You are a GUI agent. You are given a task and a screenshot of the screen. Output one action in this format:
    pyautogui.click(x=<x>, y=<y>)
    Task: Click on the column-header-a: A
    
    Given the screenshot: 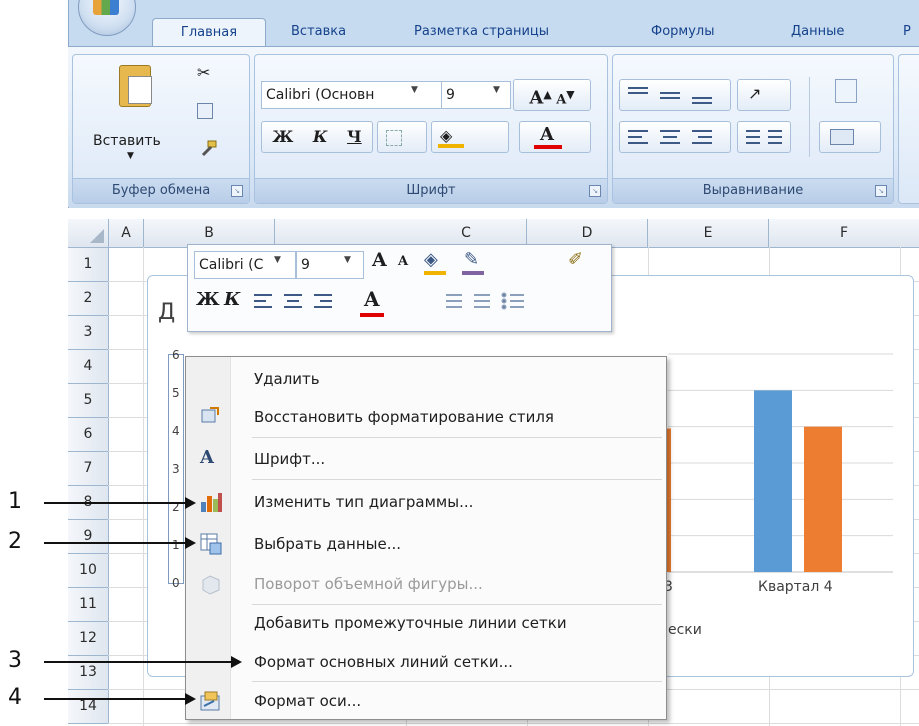 What is the action you would take?
    pyautogui.click(x=126, y=233)
    